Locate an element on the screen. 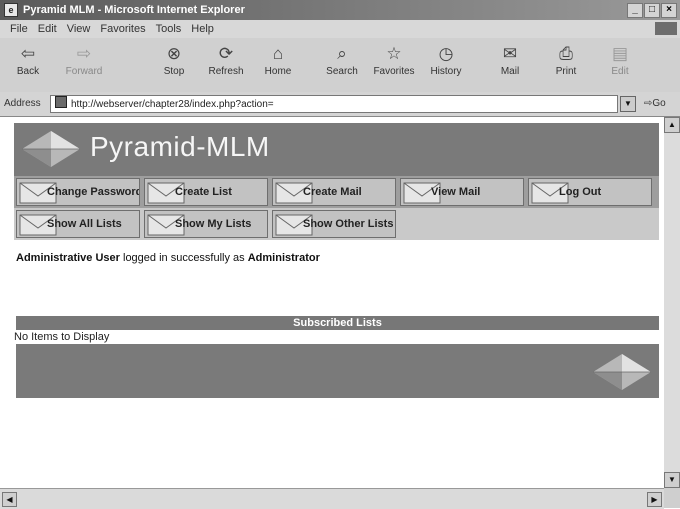  search-icon: ⌕ is located at coordinates (342, 53).